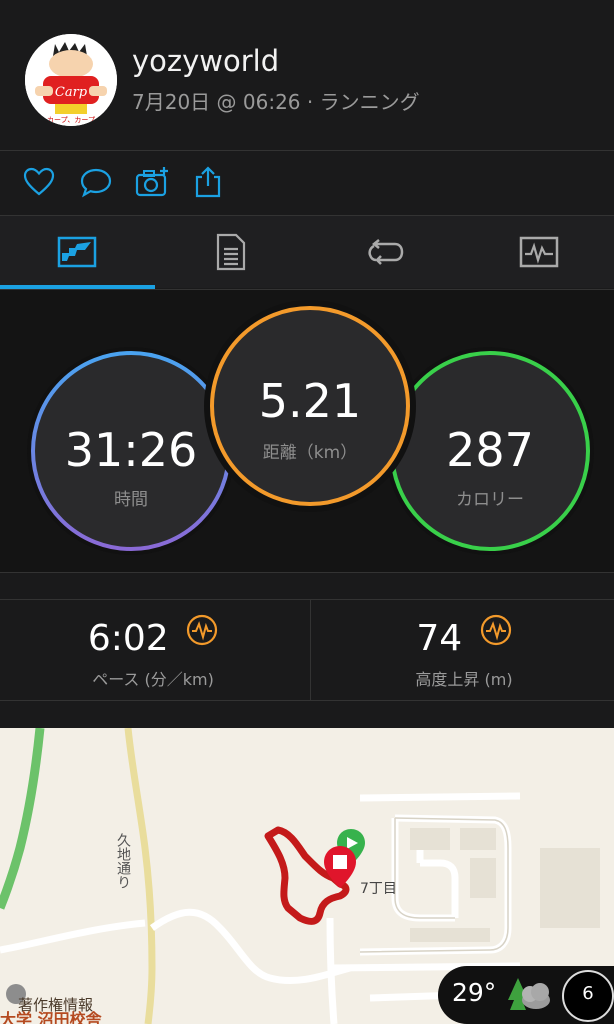  I want to click on distance-label: 距離（km）, so click(310, 453).